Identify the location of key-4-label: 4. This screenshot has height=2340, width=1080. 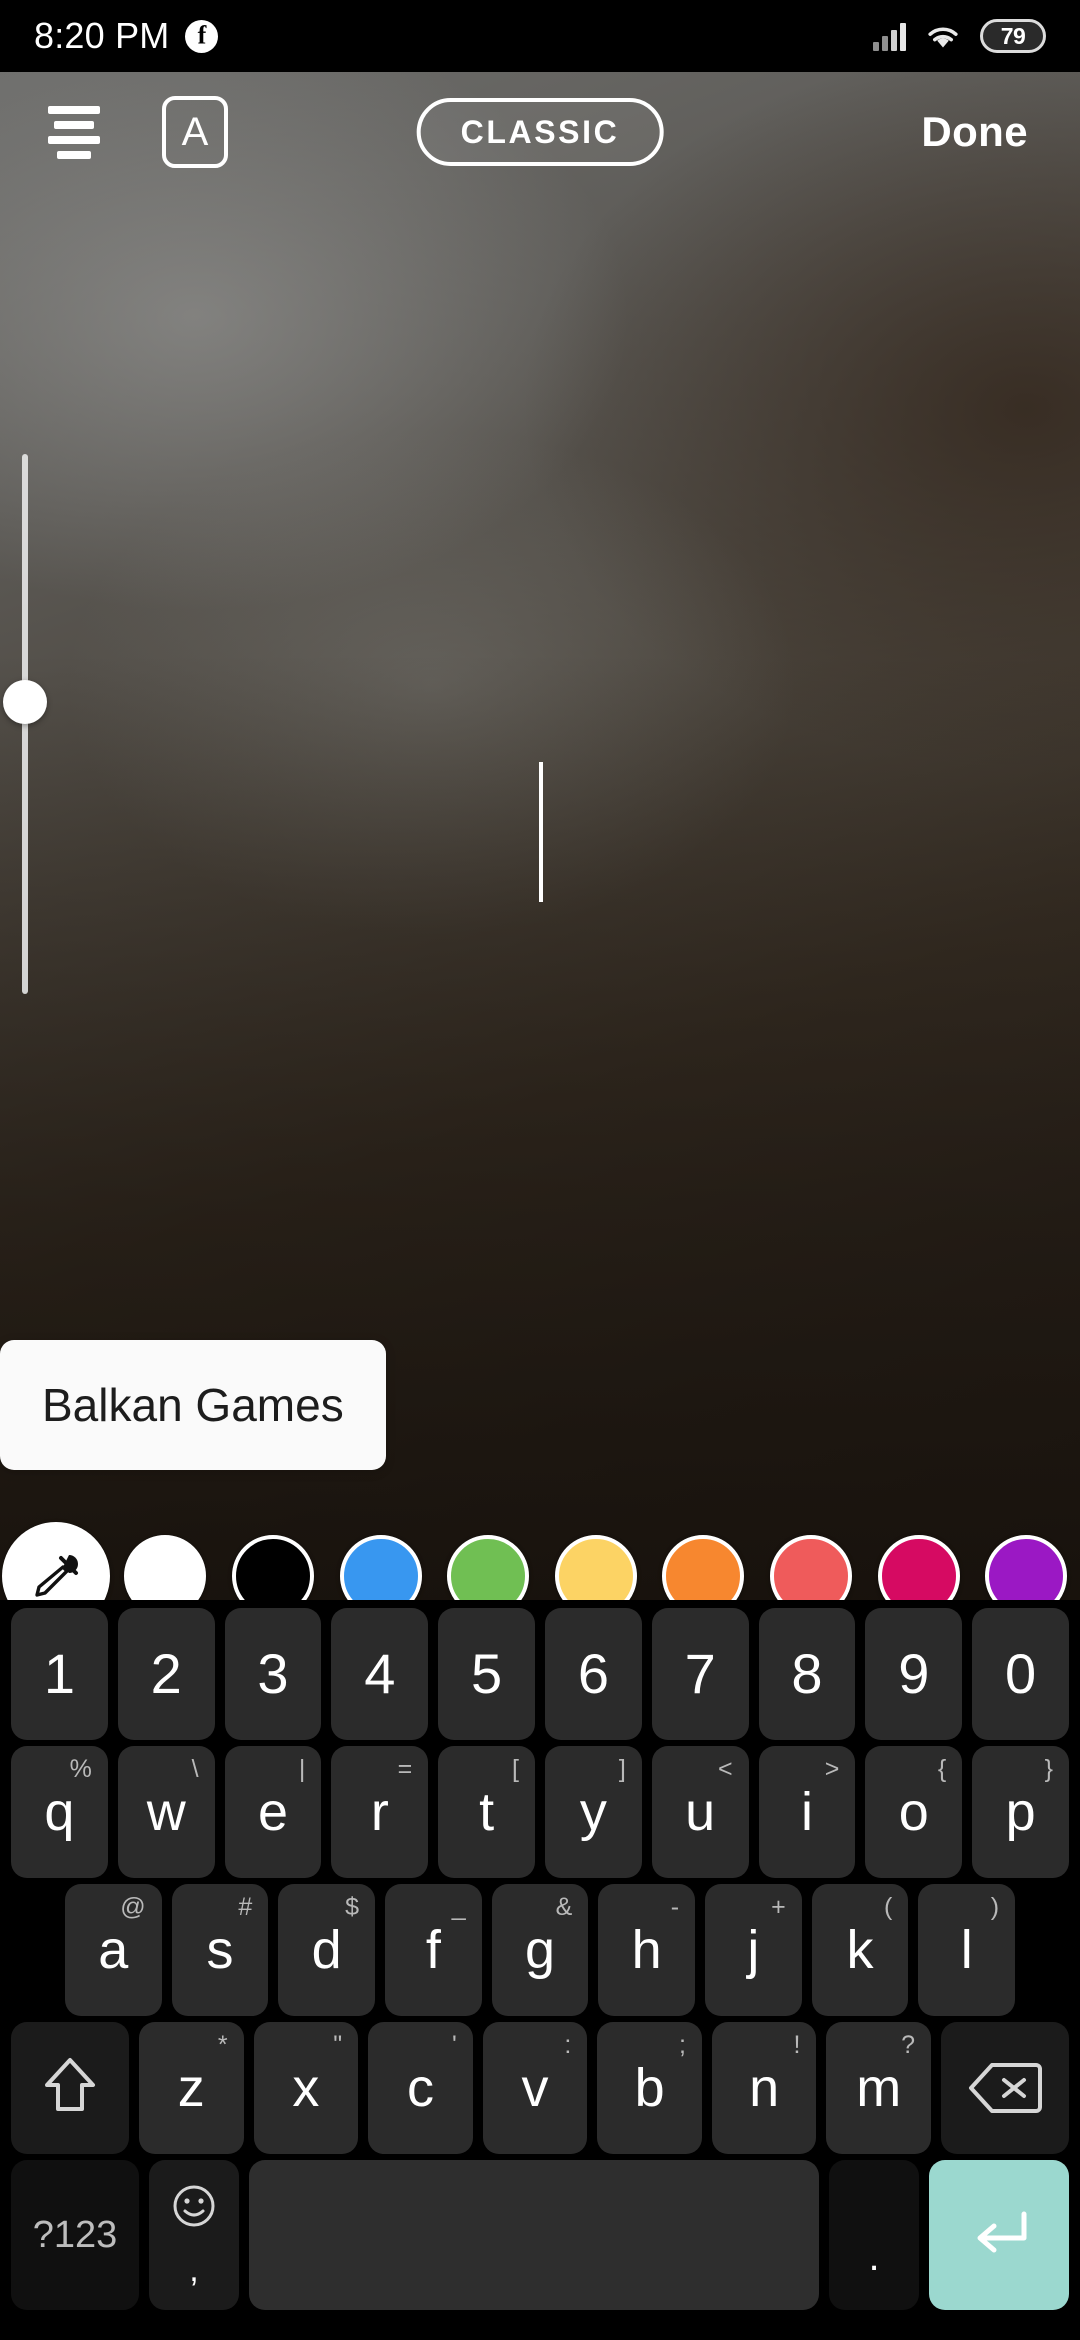
(380, 1673).